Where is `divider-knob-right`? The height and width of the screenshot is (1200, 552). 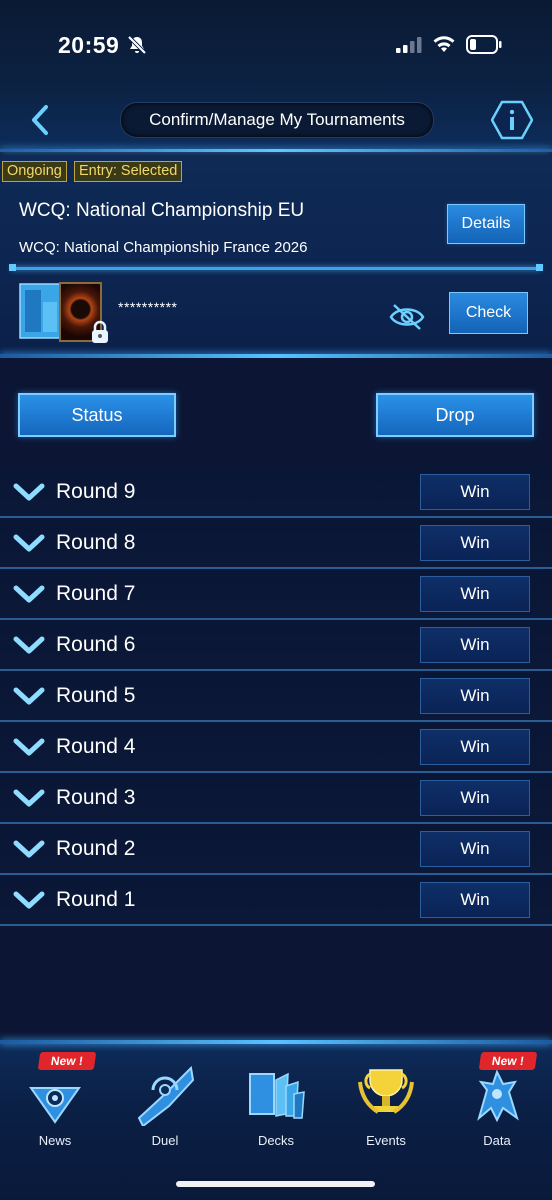
divider-knob-right is located at coordinates (539, 267).